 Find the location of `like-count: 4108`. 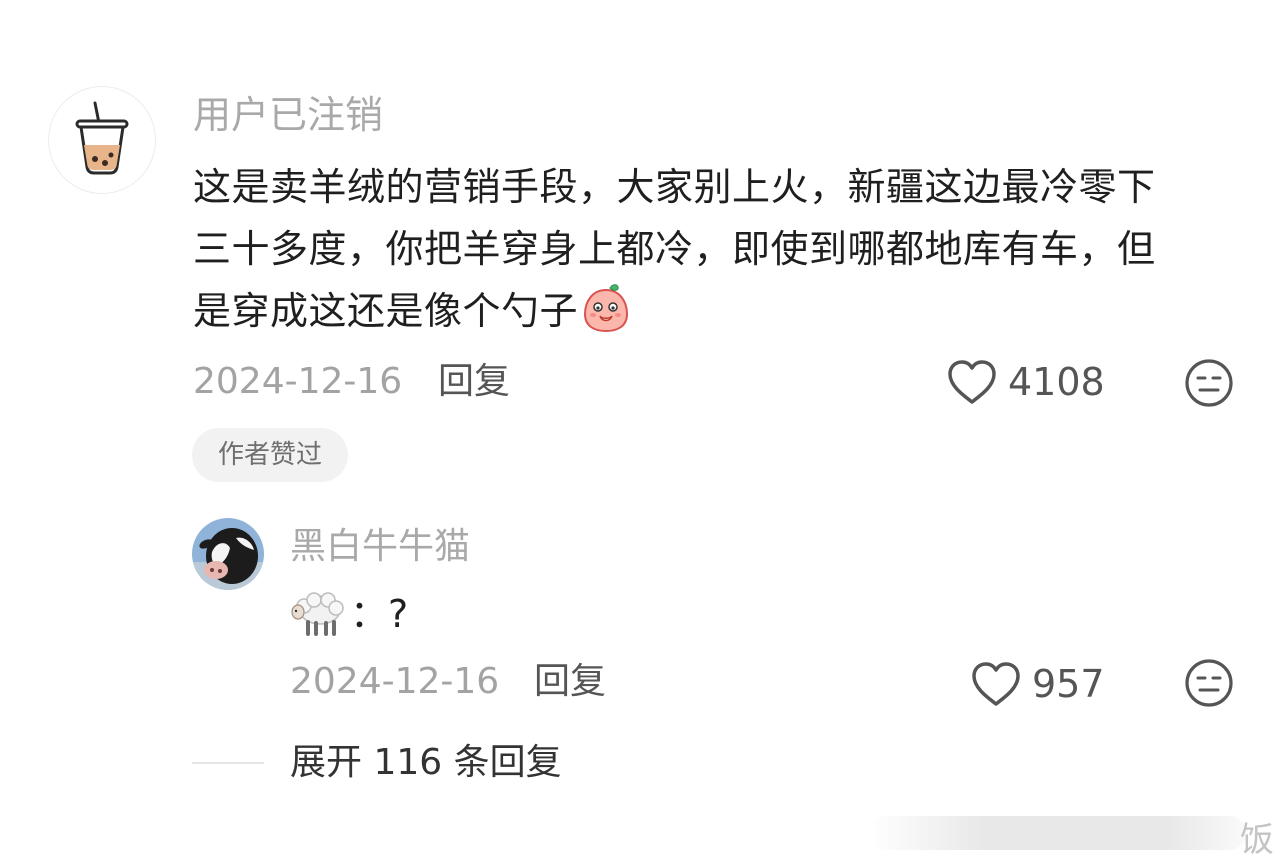

like-count: 4108 is located at coordinates (1056, 382).